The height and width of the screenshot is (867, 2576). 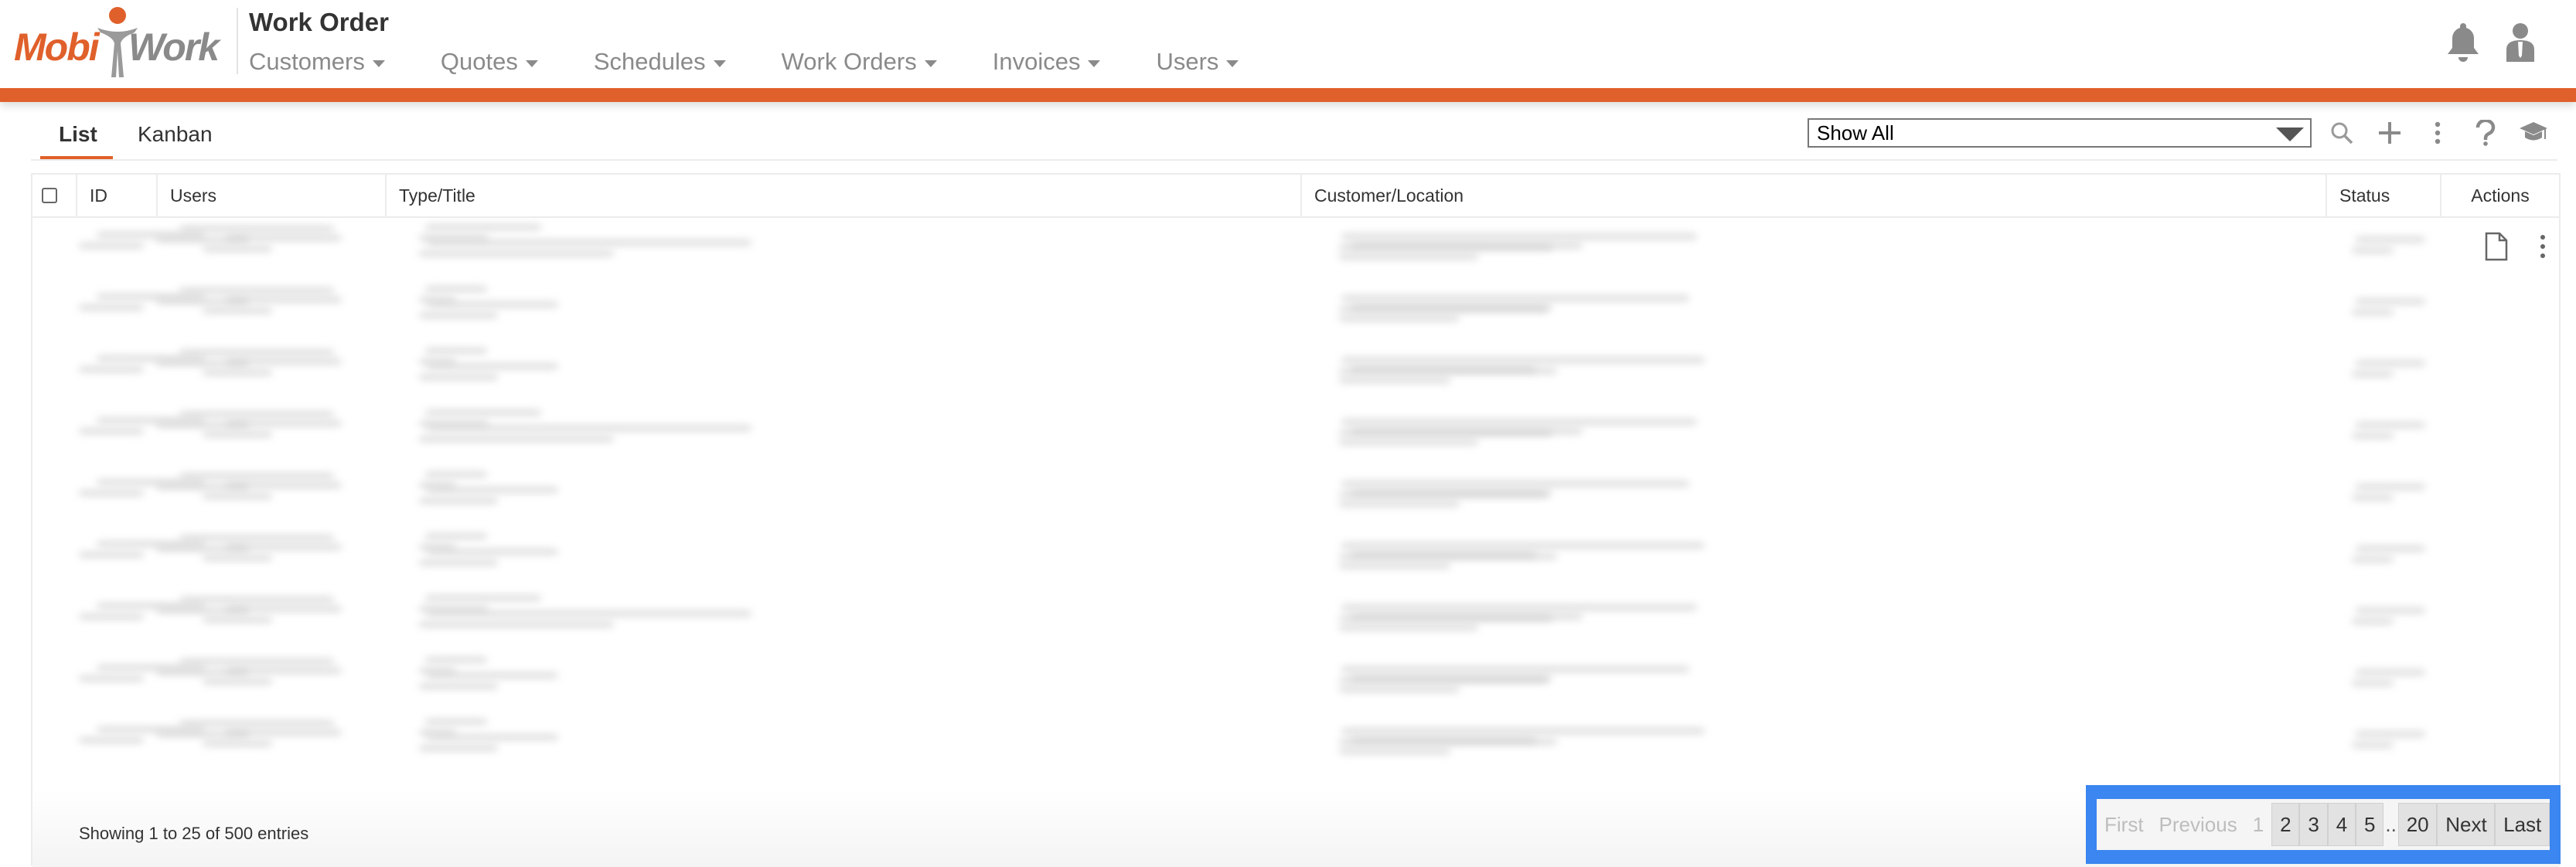 What do you see at coordinates (2522, 824) in the screenshot?
I see `pagination-last: Last` at bounding box center [2522, 824].